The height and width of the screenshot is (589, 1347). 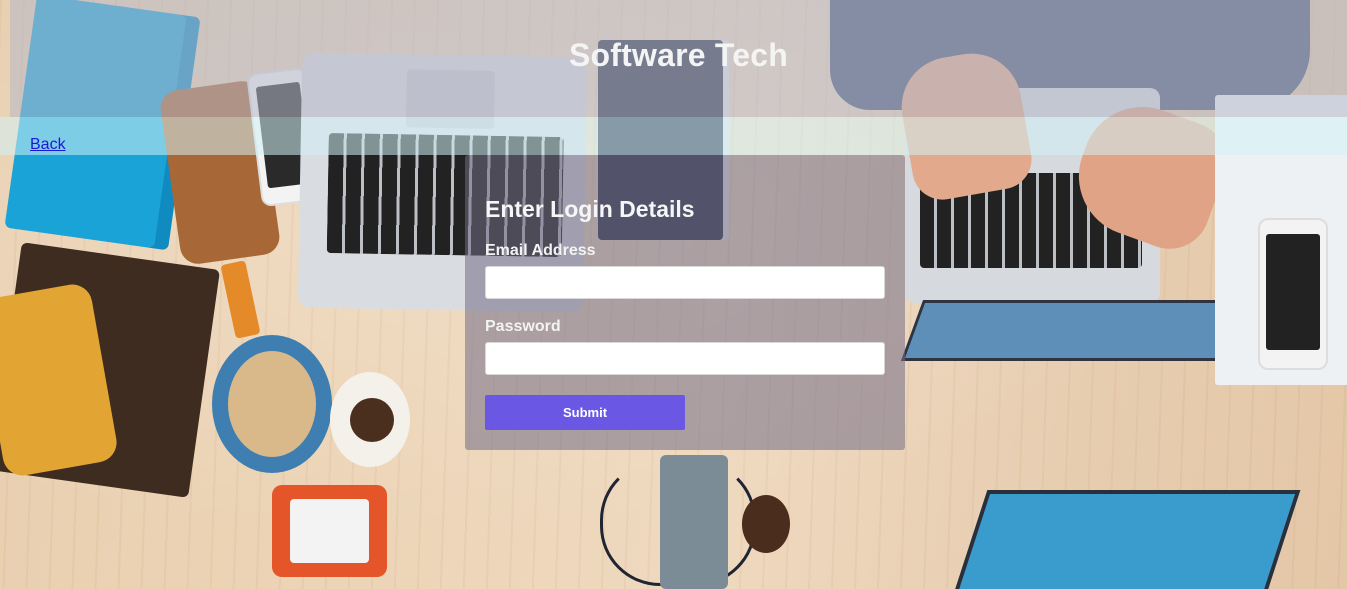 I want to click on right-phone-image, so click(x=1293, y=294).